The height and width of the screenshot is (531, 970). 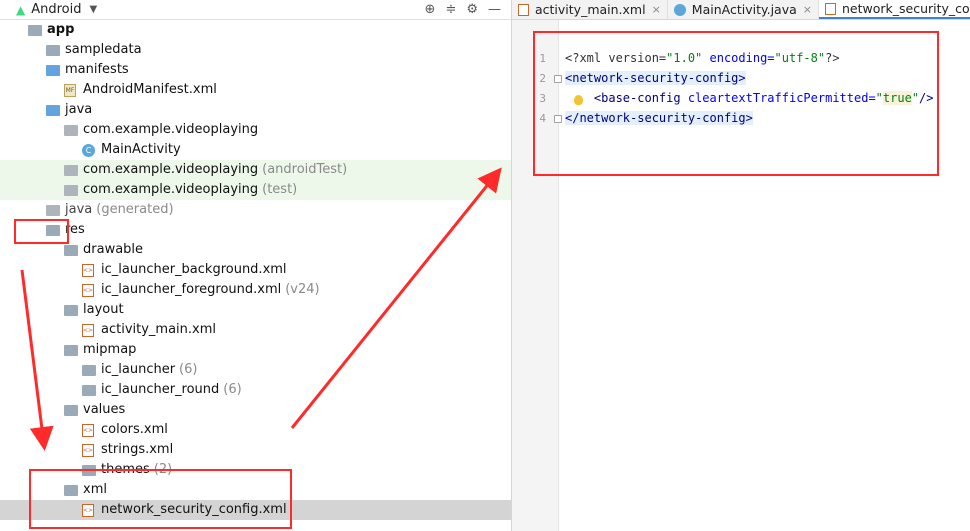 I want to click on code-line: <network-security-config>, so click(x=655, y=78).